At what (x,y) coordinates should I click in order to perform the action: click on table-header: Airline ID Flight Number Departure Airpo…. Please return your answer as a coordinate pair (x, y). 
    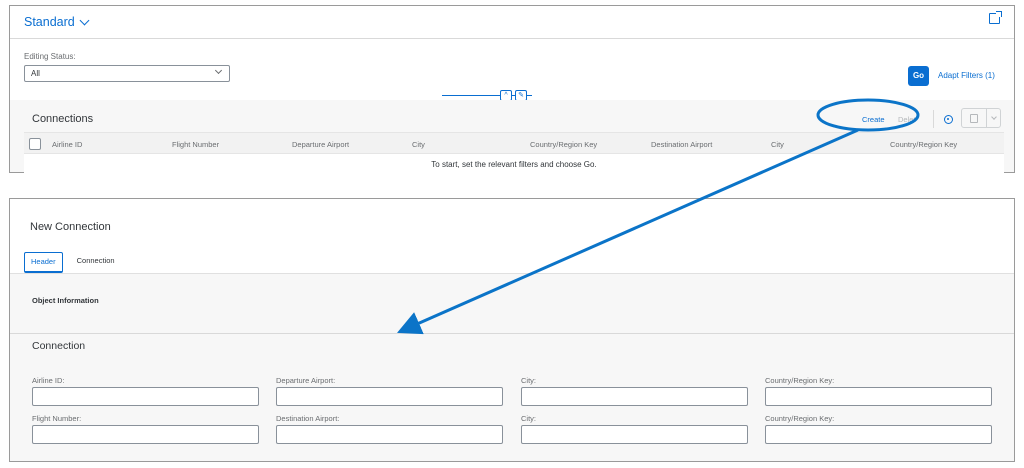
    Looking at the image, I should click on (514, 143).